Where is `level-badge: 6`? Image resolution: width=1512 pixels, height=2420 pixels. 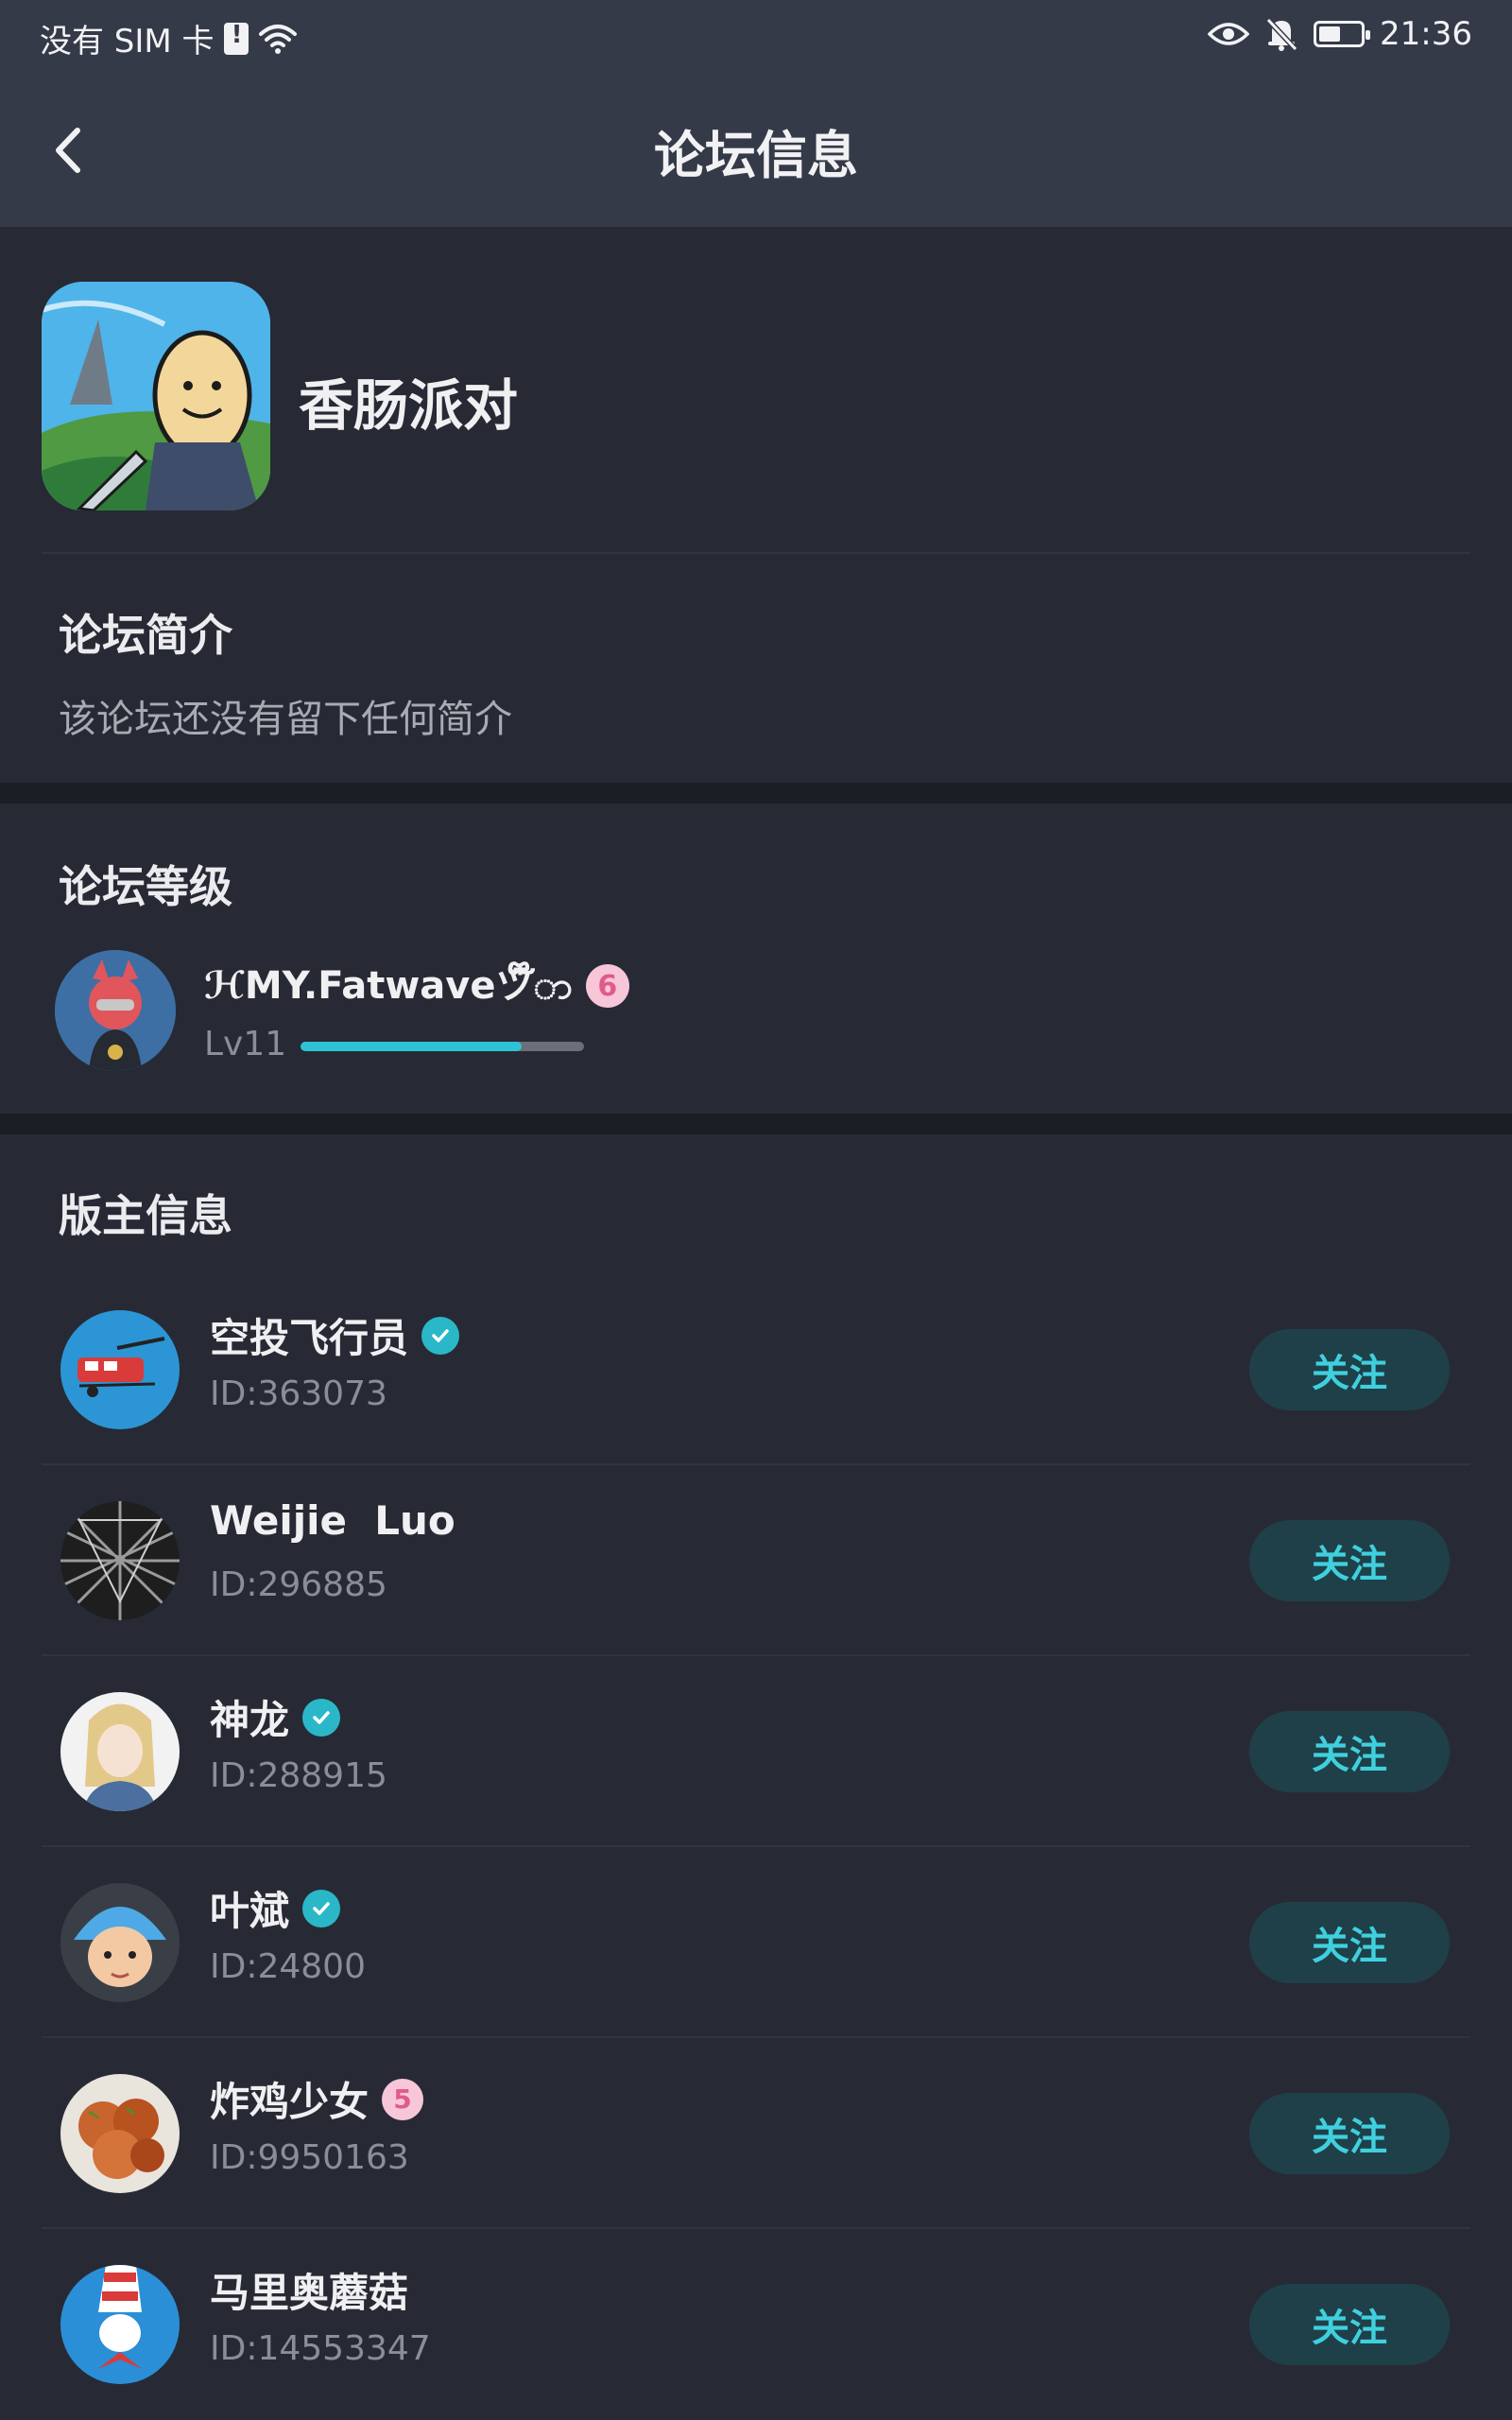 level-badge: 6 is located at coordinates (607, 986).